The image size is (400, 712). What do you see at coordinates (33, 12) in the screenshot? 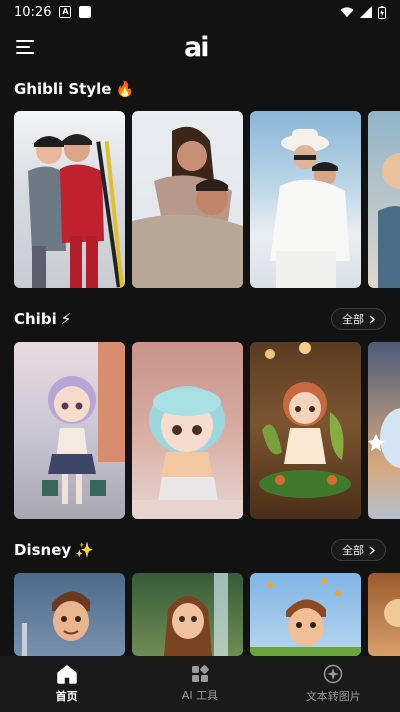
I see `clock: 10:26` at bounding box center [33, 12].